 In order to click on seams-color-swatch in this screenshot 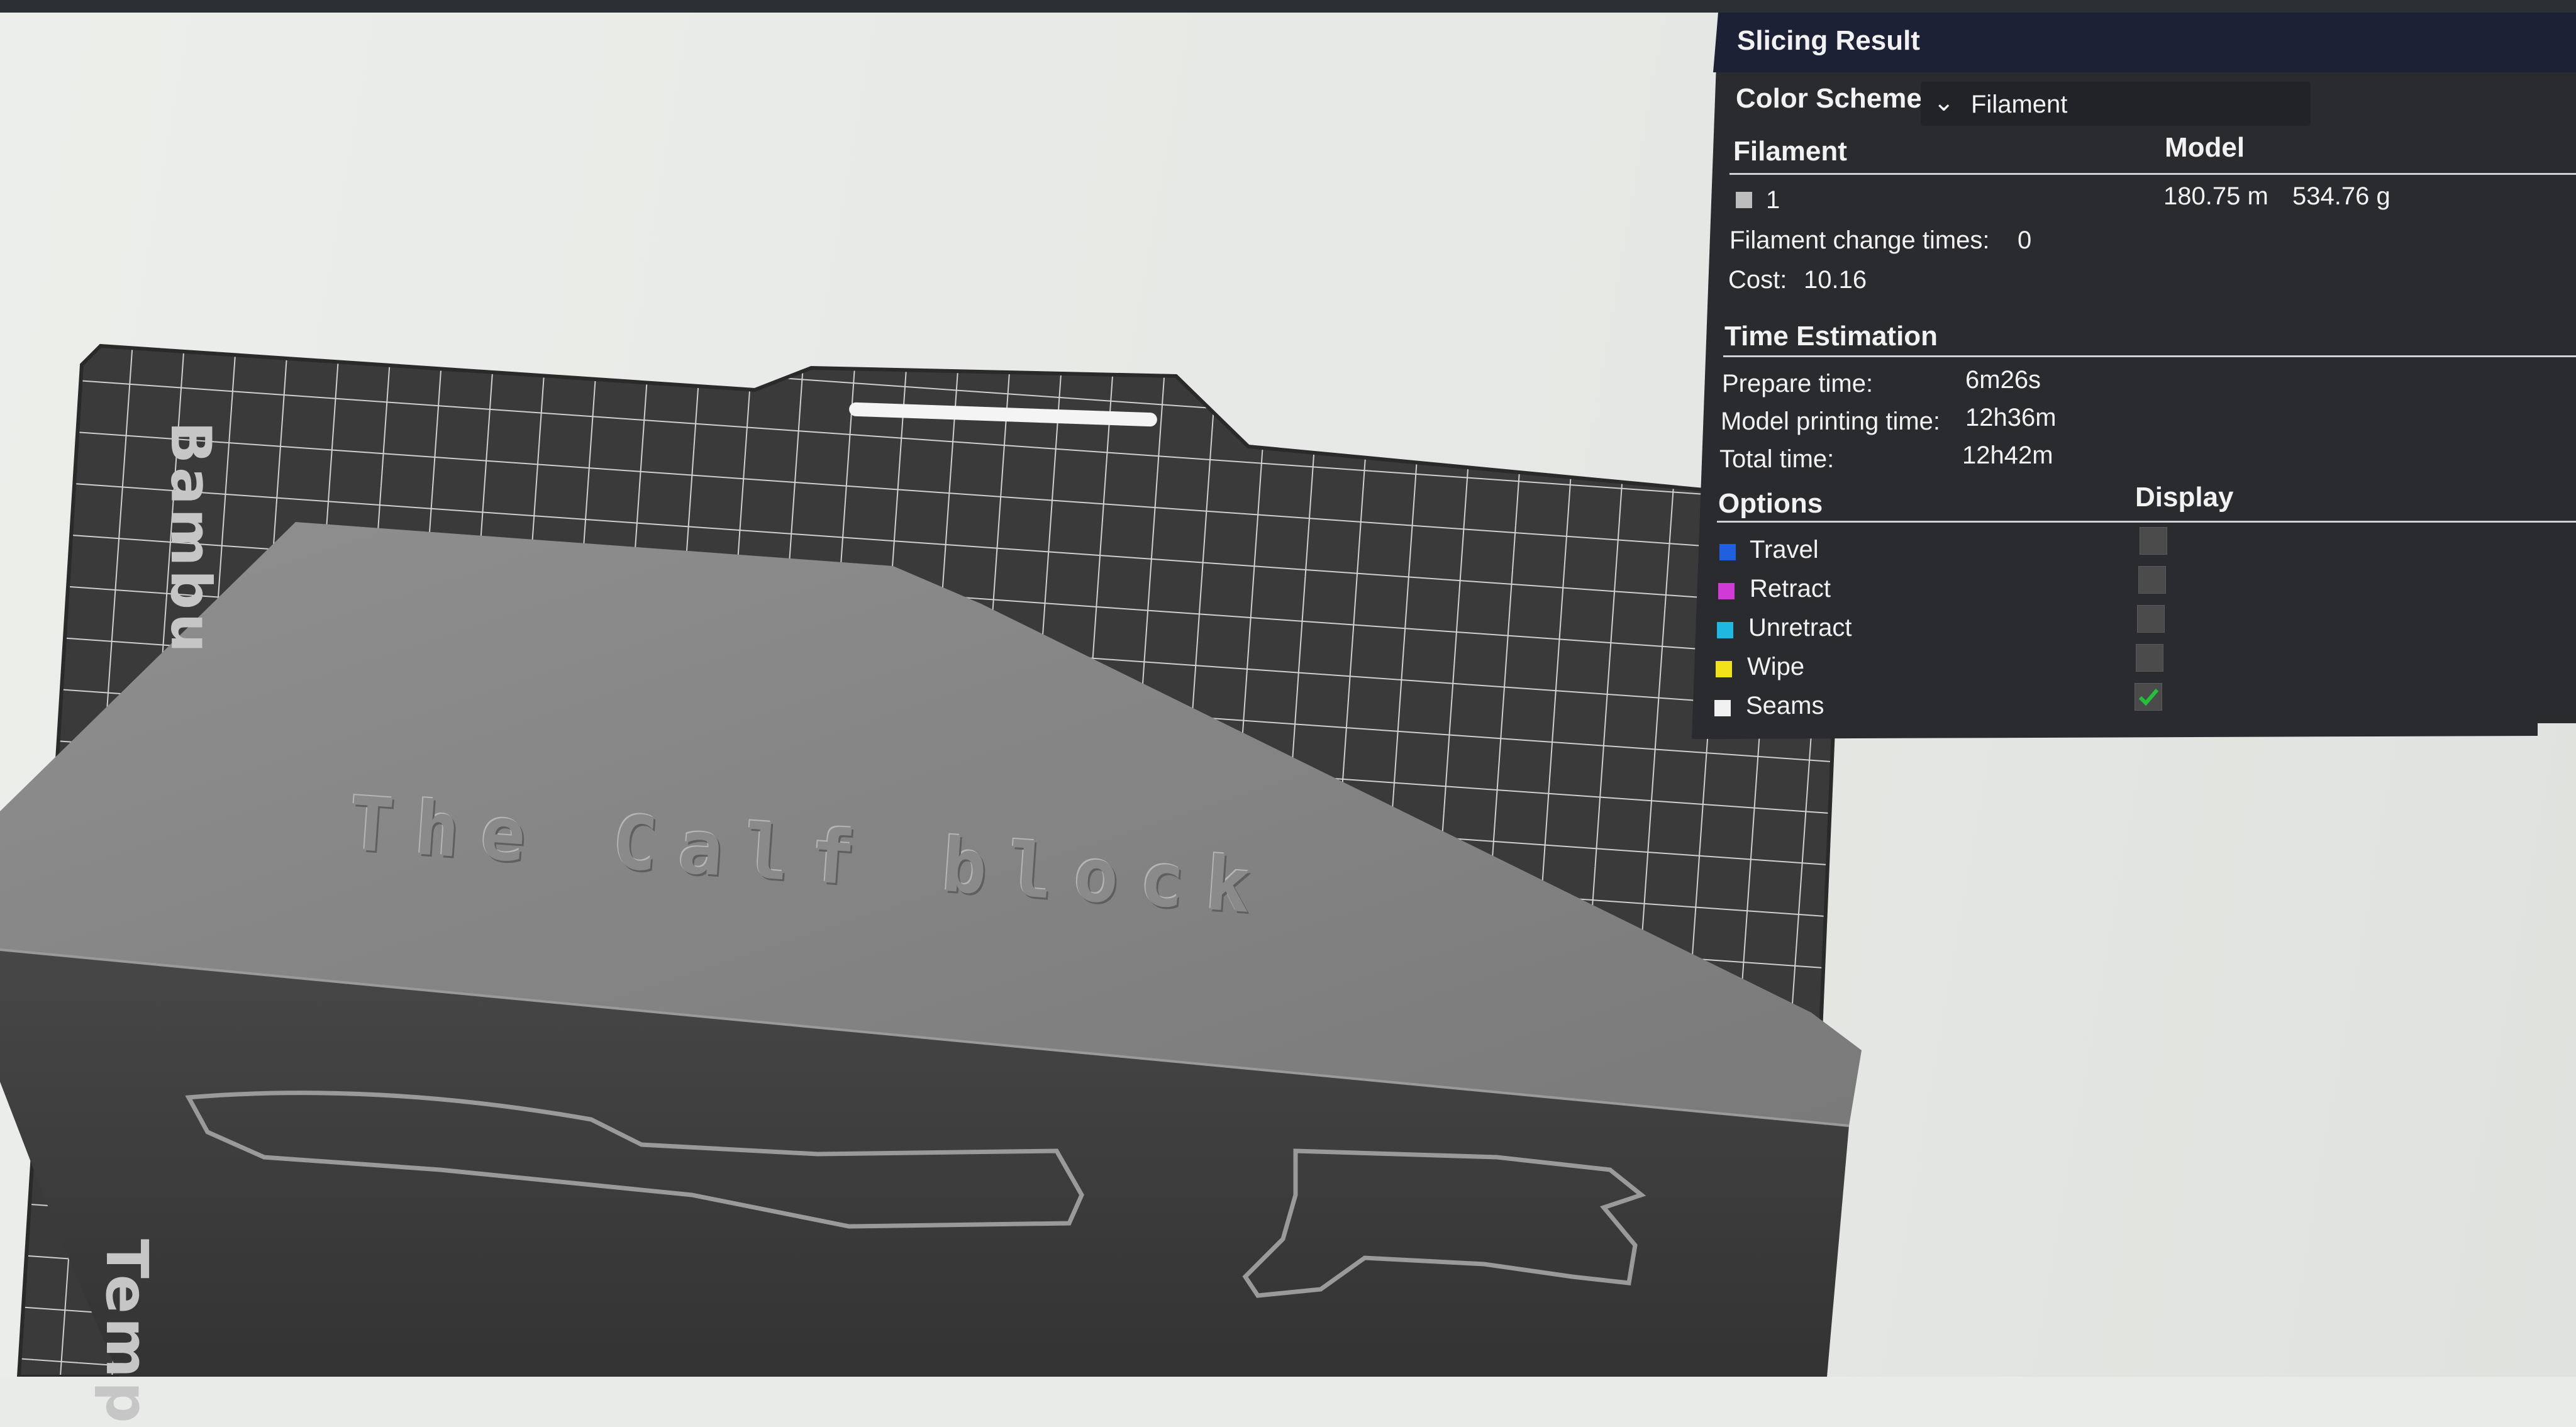, I will do `click(1722, 708)`.